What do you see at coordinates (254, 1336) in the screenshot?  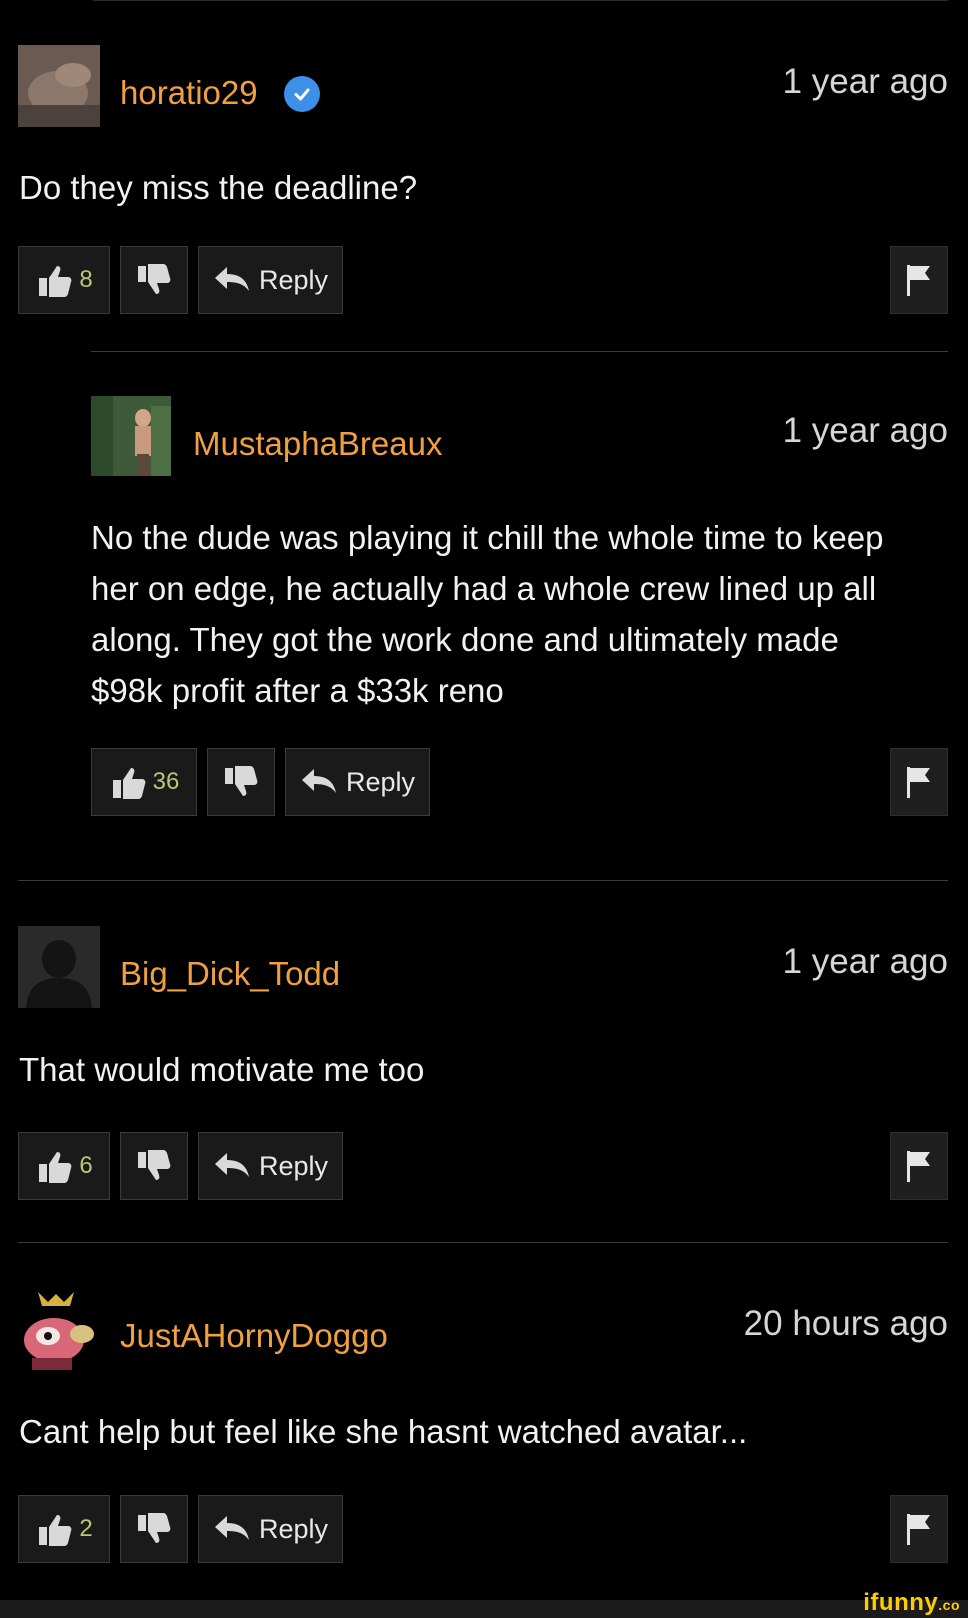 I see `username: JustAHornyDoggo` at bounding box center [254, 1336].